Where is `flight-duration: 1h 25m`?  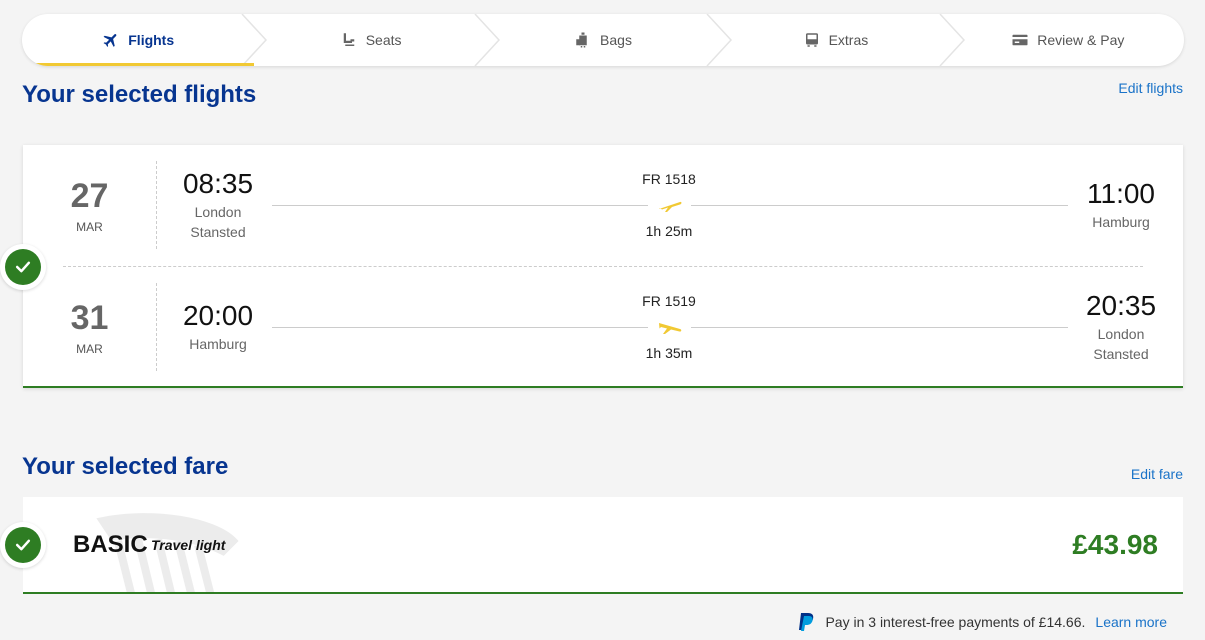 flight-duration: 1h 25m is located at coordinates (669, 231).